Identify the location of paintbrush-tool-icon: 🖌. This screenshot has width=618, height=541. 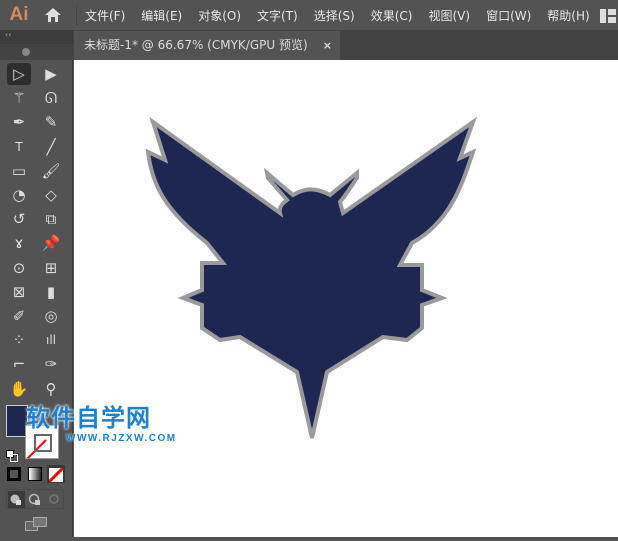
(51, 171).